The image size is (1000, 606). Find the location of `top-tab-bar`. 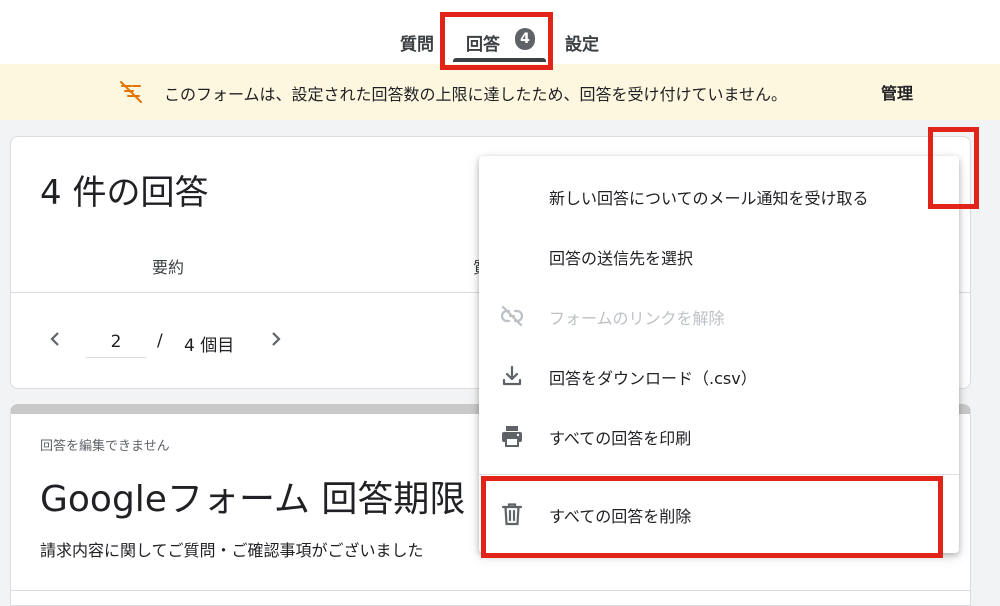

top-tab-bar is located at coordinates (500, 32).